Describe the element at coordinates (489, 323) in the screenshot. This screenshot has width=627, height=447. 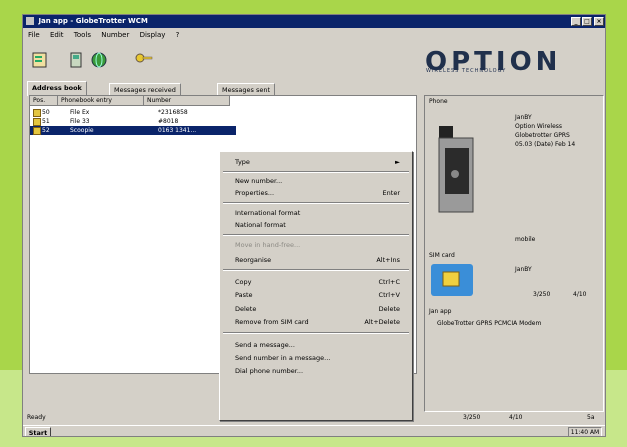
I see `modem-name: GlobeTrotter GPRS PCMCIA Modem` at that location.